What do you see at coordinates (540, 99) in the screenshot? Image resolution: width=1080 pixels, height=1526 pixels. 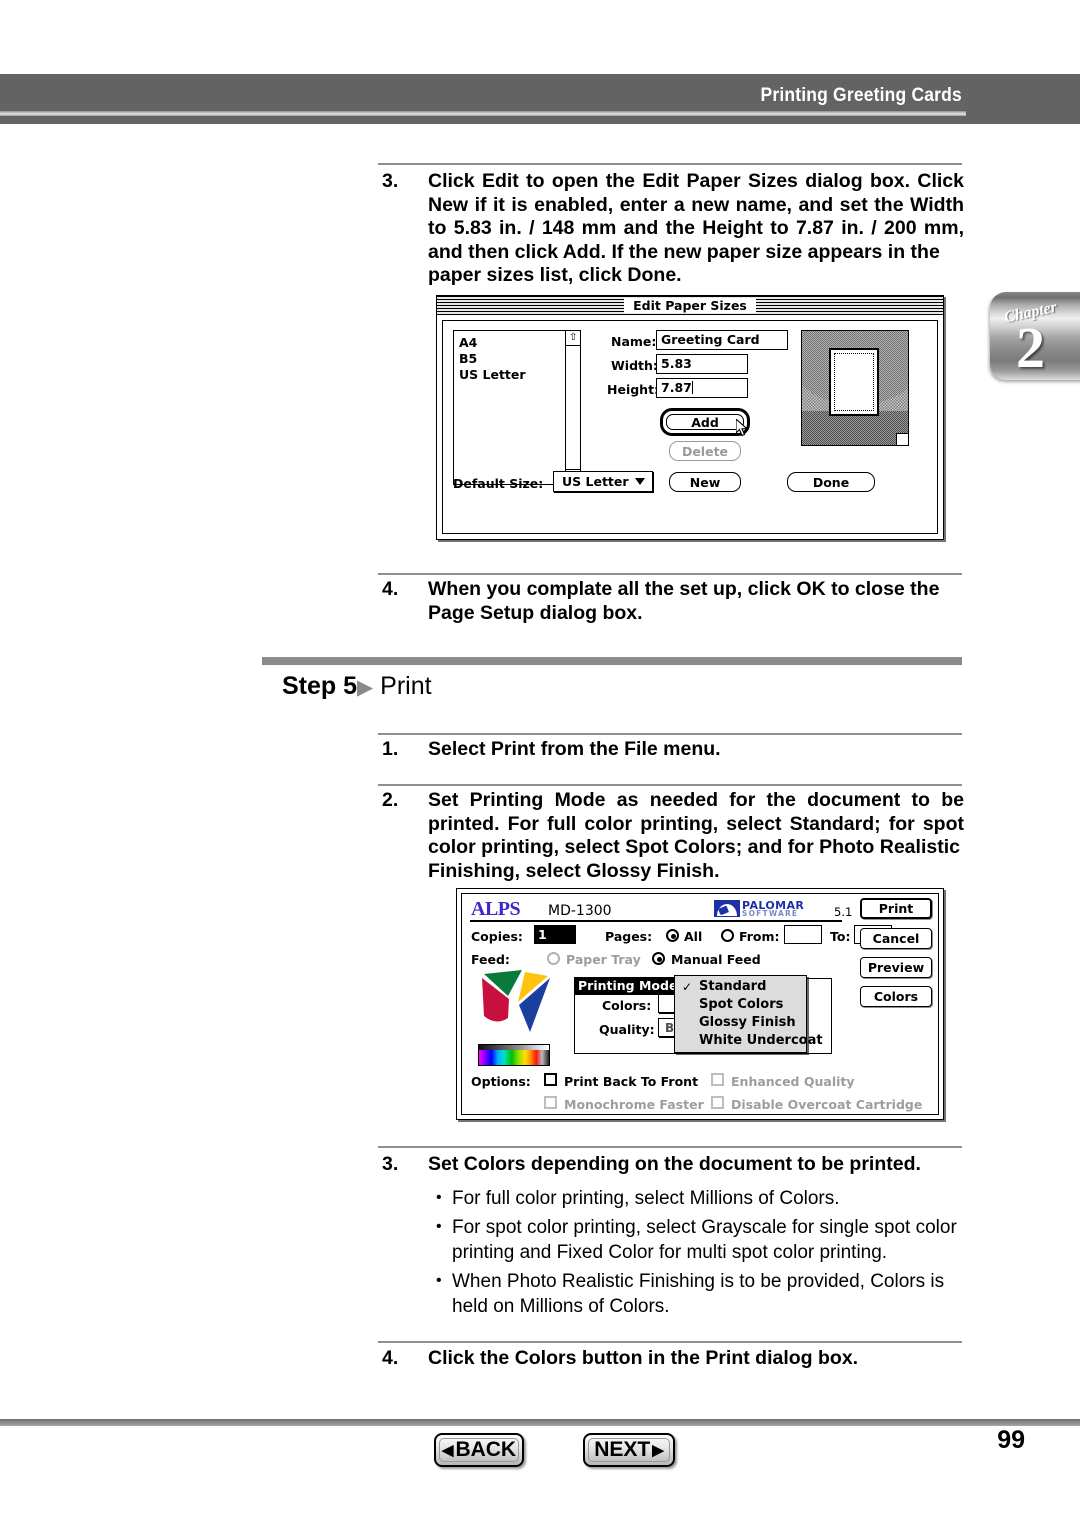 I see `page-header: Printing Greeting Cards` at bounding box center [540, 99].